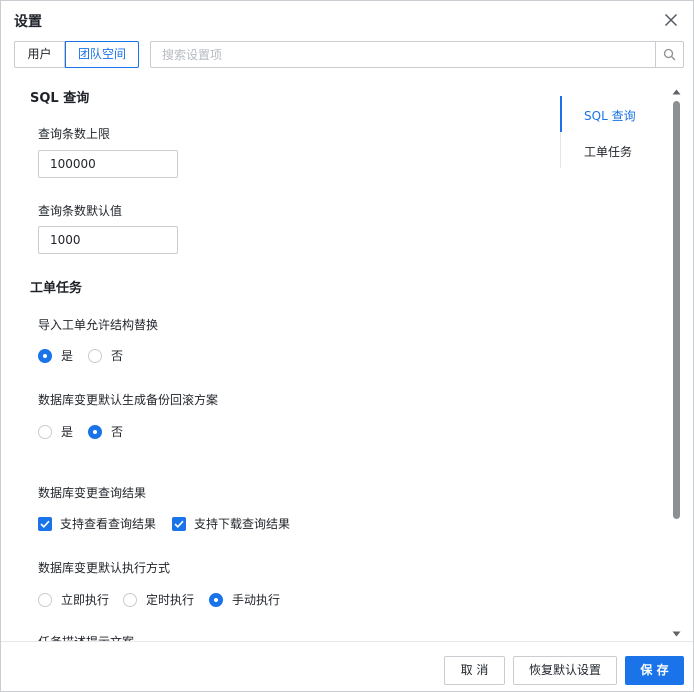 Image resolution: width=694 pixels, height=692 pixels. Describe the element at coordinates (60, 98) in the screenshot. I see `section-title-sql: SQL 查询` at that location.